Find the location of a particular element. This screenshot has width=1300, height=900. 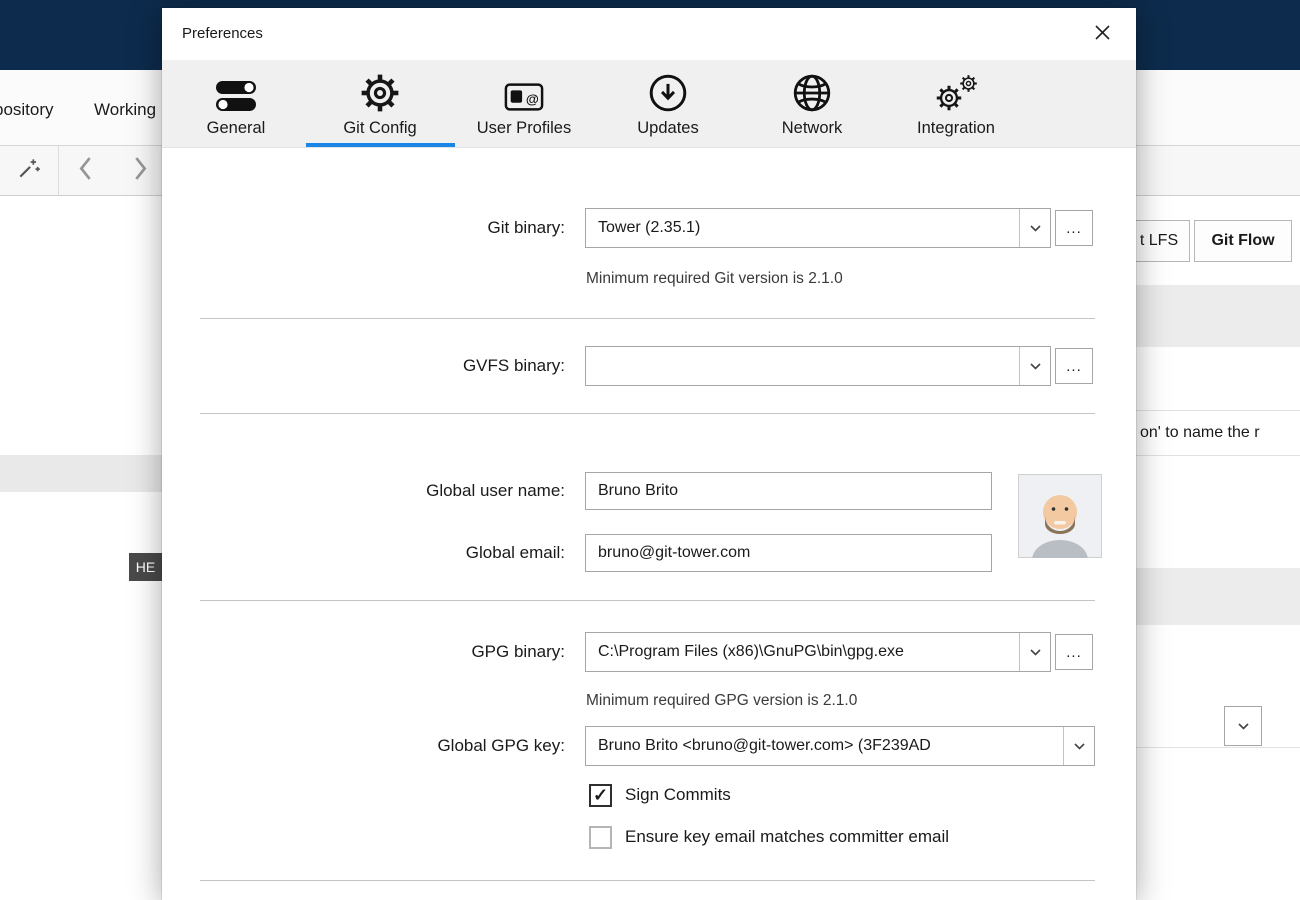

quick-actions-button is located at coordinates (29, 170).